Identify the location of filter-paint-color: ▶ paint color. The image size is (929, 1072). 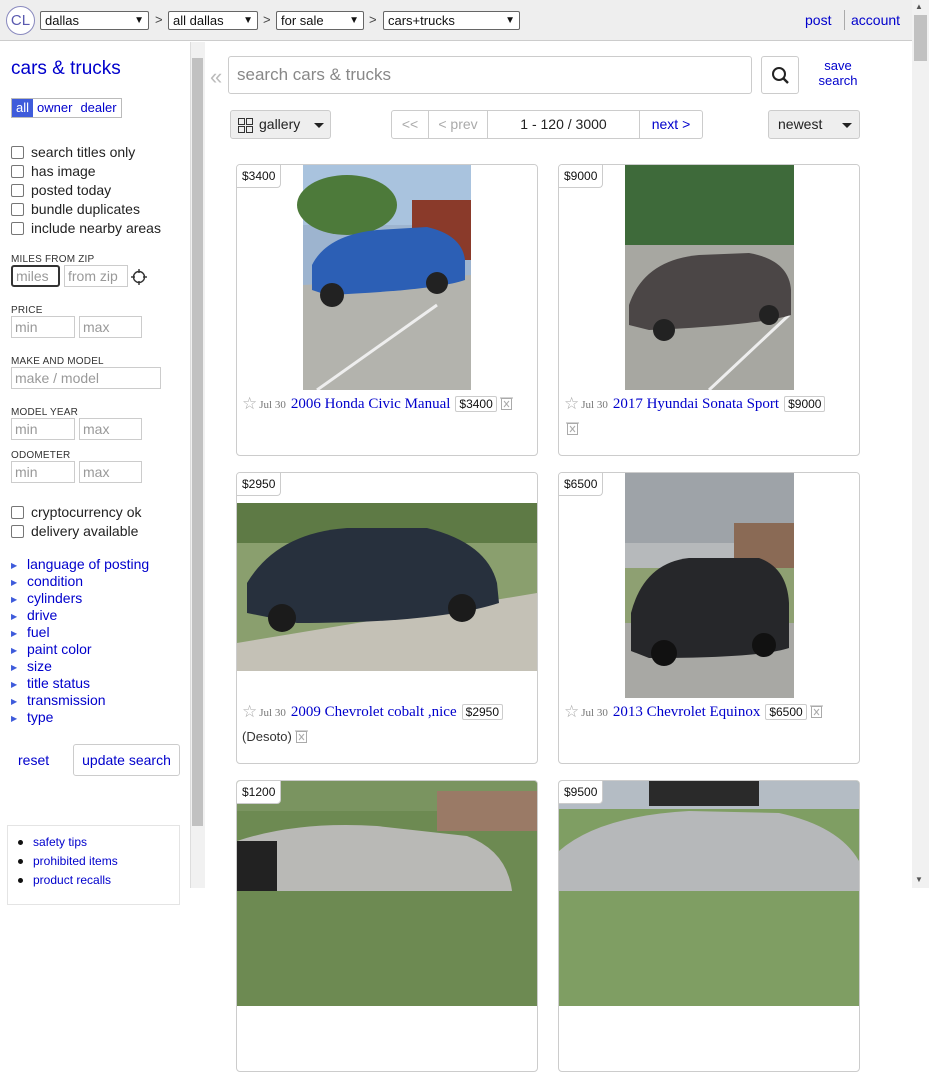
(80, 649).